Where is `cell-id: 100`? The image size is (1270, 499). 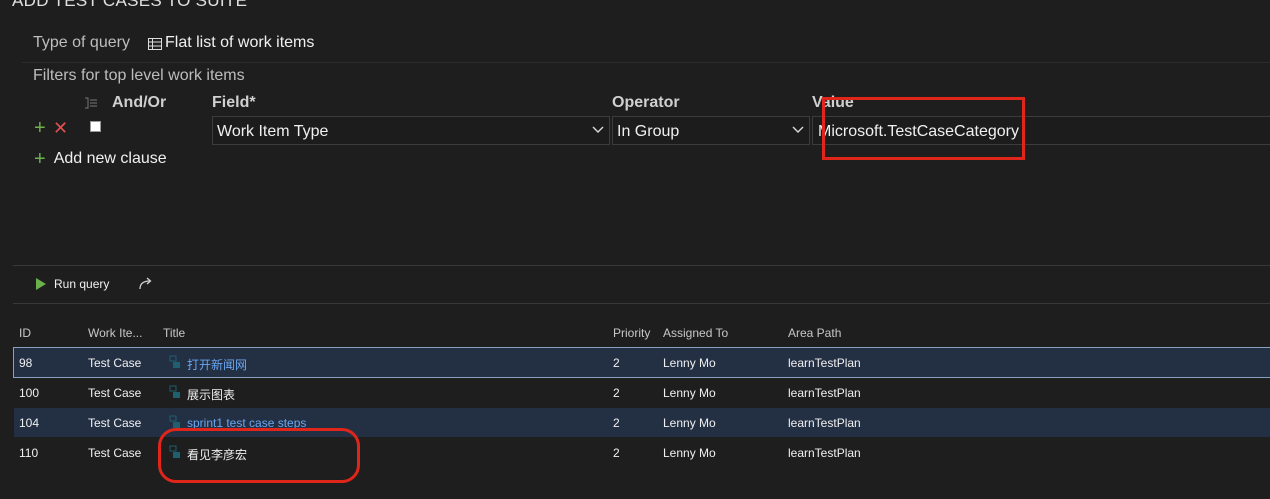 cell-id: 100 is located at coordinates (29, 393).